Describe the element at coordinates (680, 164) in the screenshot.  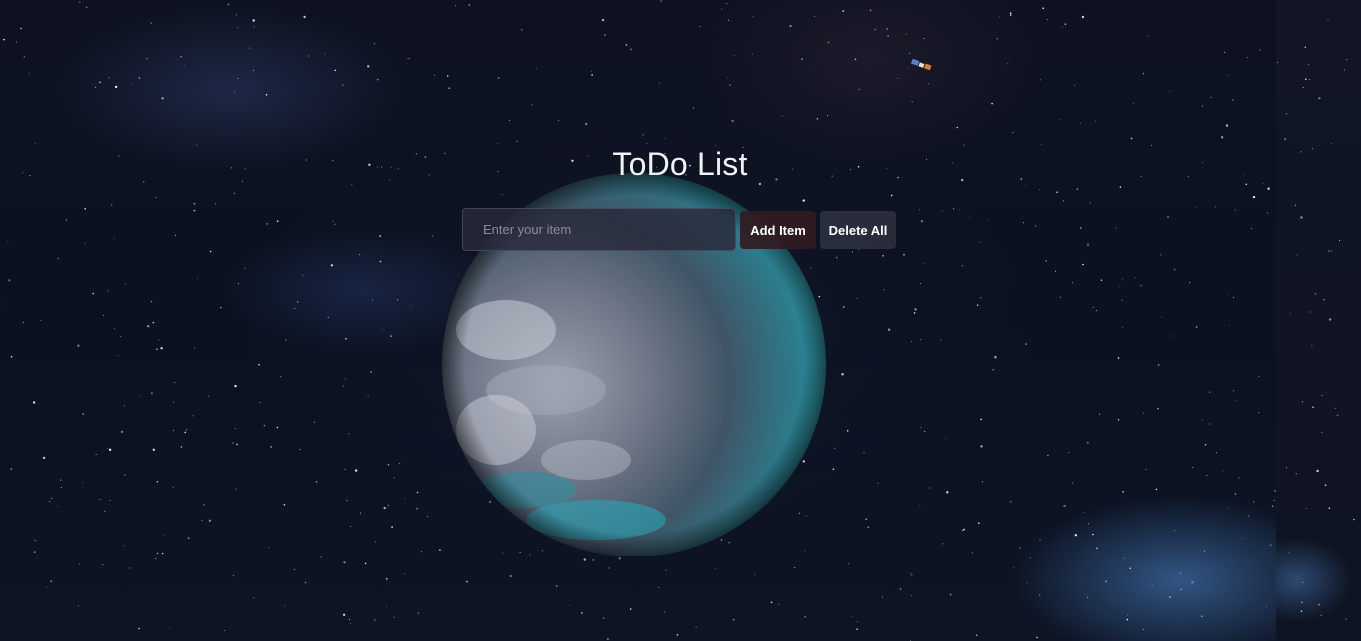
I see `page-title: ToDo List` at that location.